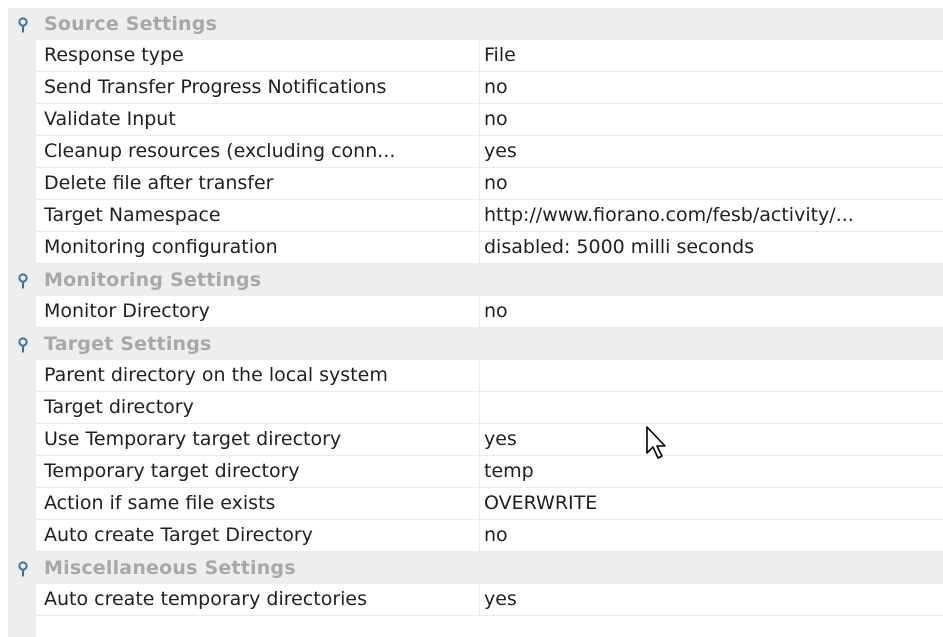 Image resolution: width=943 pixels, height=637 pixels. I want to click on property-name: Delete file after transfer, so click(159, 183).